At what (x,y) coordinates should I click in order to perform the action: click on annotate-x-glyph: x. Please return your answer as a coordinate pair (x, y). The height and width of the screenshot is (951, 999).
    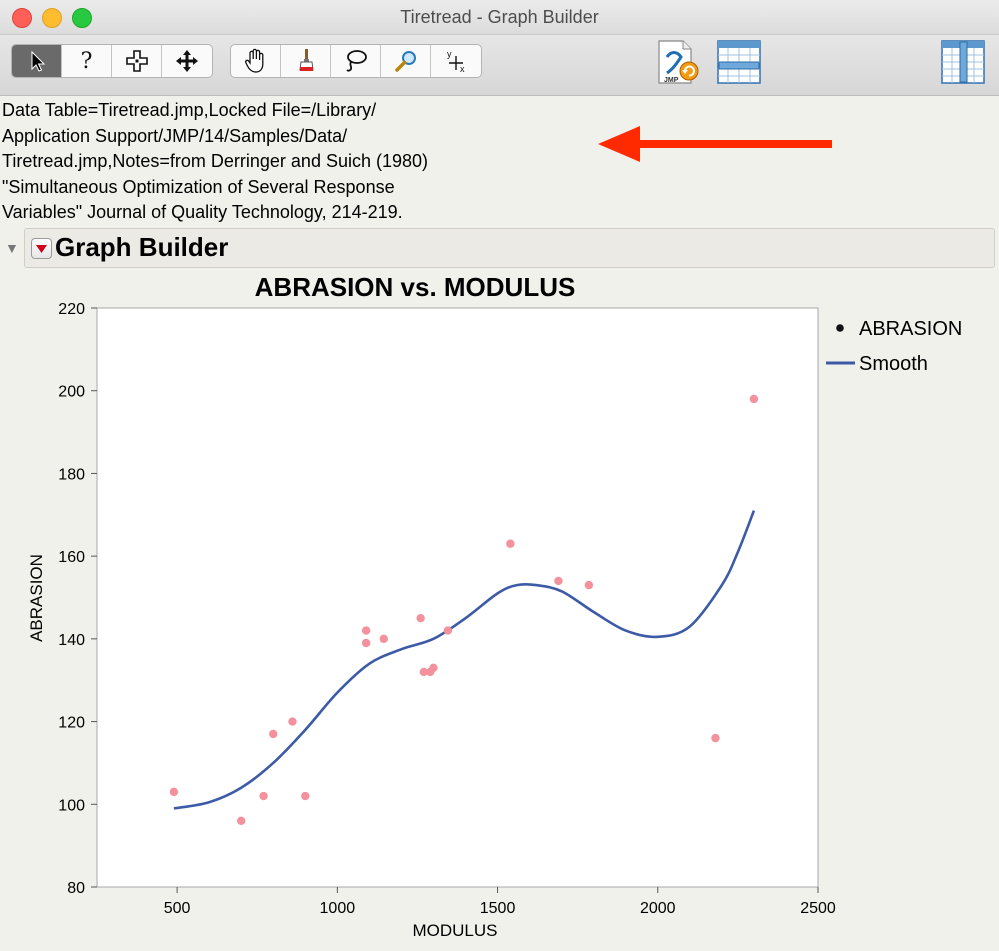
    Looking at the image, I should click on (462, 69).